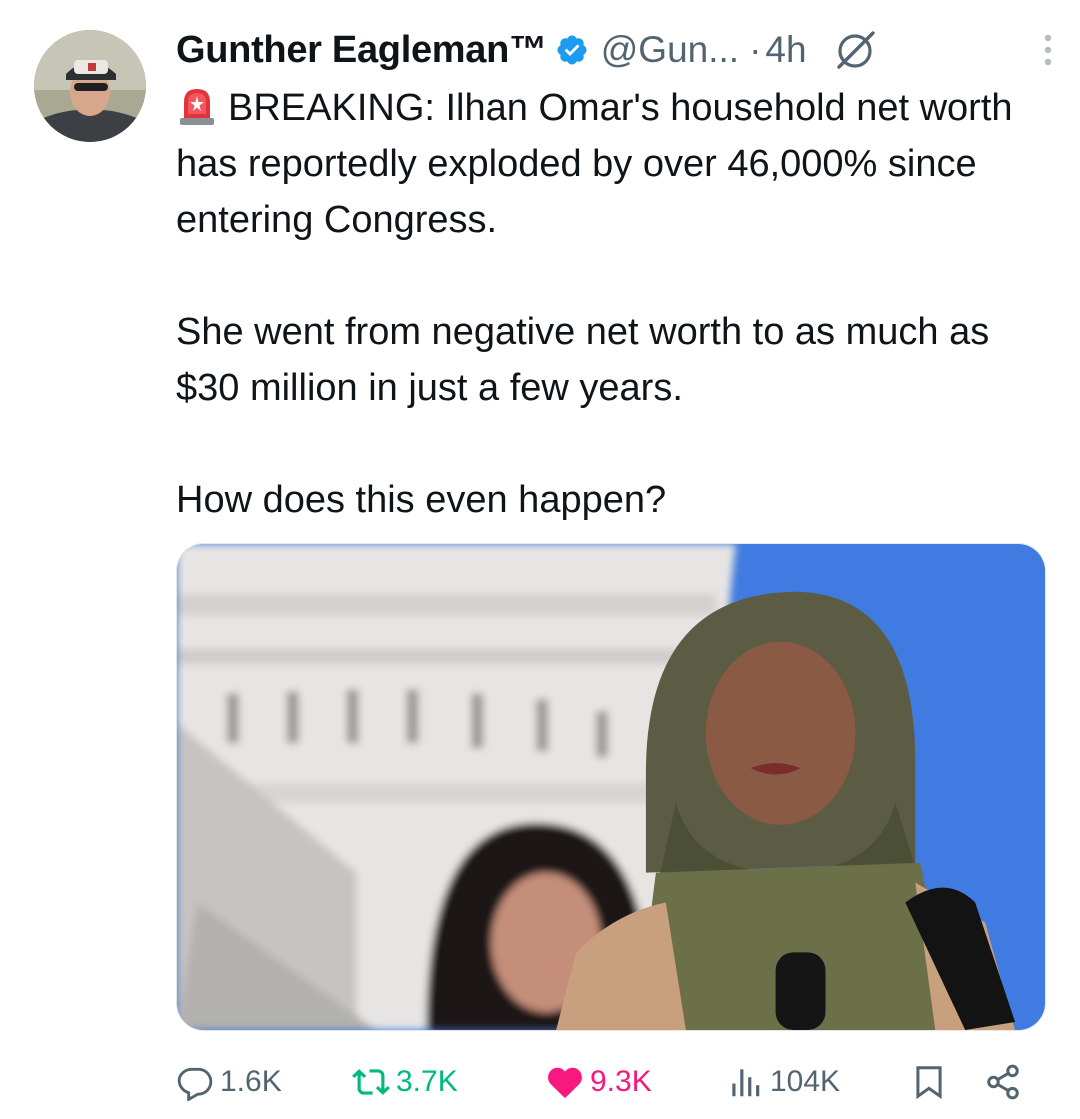 Image resolution: width=1080 pixels, height=1119 pixels. I want to click on share-button, so click(1006, 1082).